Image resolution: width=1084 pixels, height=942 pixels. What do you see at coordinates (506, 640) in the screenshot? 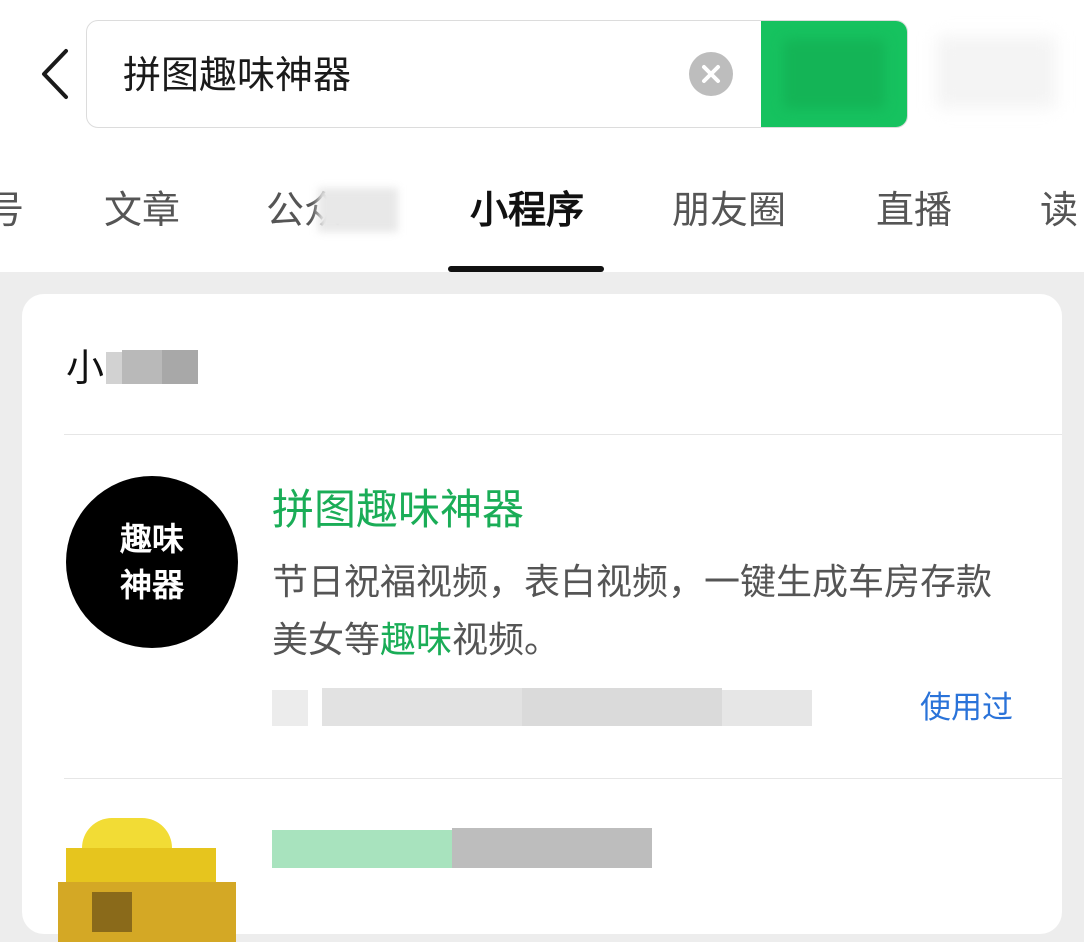
I see `app-description-tail: 视频。` at bounding box center [506, 640].